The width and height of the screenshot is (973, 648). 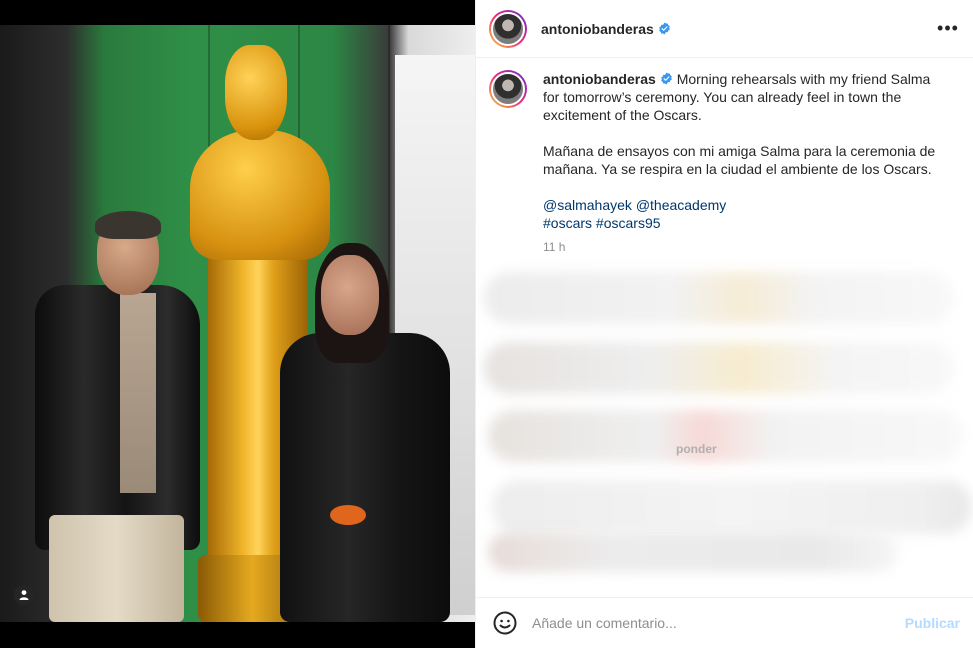 What do you see at coordinates (128, 225) in the screenshot?
I see `hair` at bounding box center [128, 225].